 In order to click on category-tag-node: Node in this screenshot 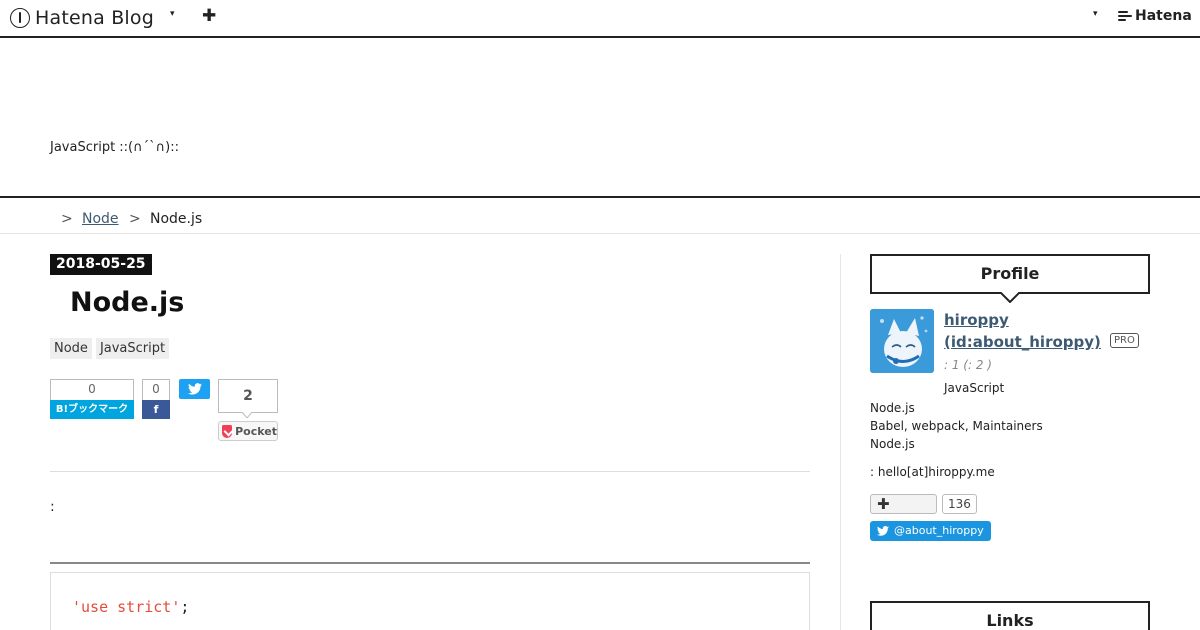, I will do `click(71, 348)`.